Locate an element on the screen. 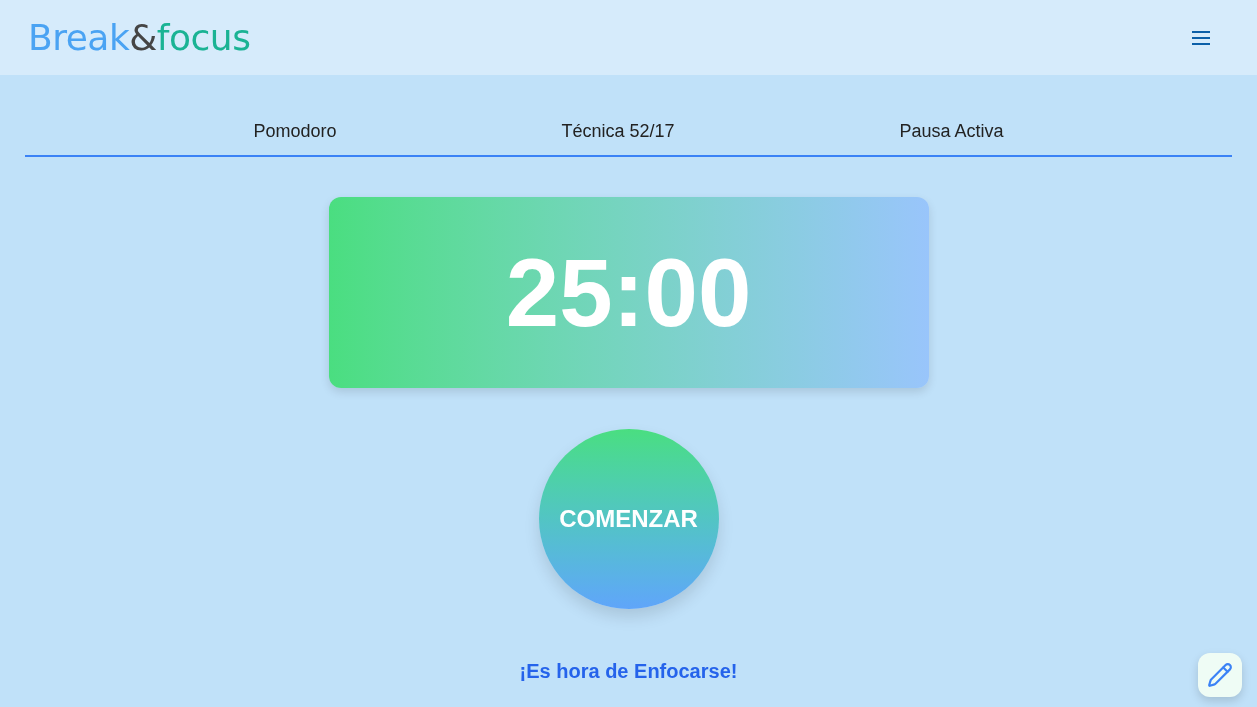  tab: Pausa Activa is located at coordinates (951, 131).